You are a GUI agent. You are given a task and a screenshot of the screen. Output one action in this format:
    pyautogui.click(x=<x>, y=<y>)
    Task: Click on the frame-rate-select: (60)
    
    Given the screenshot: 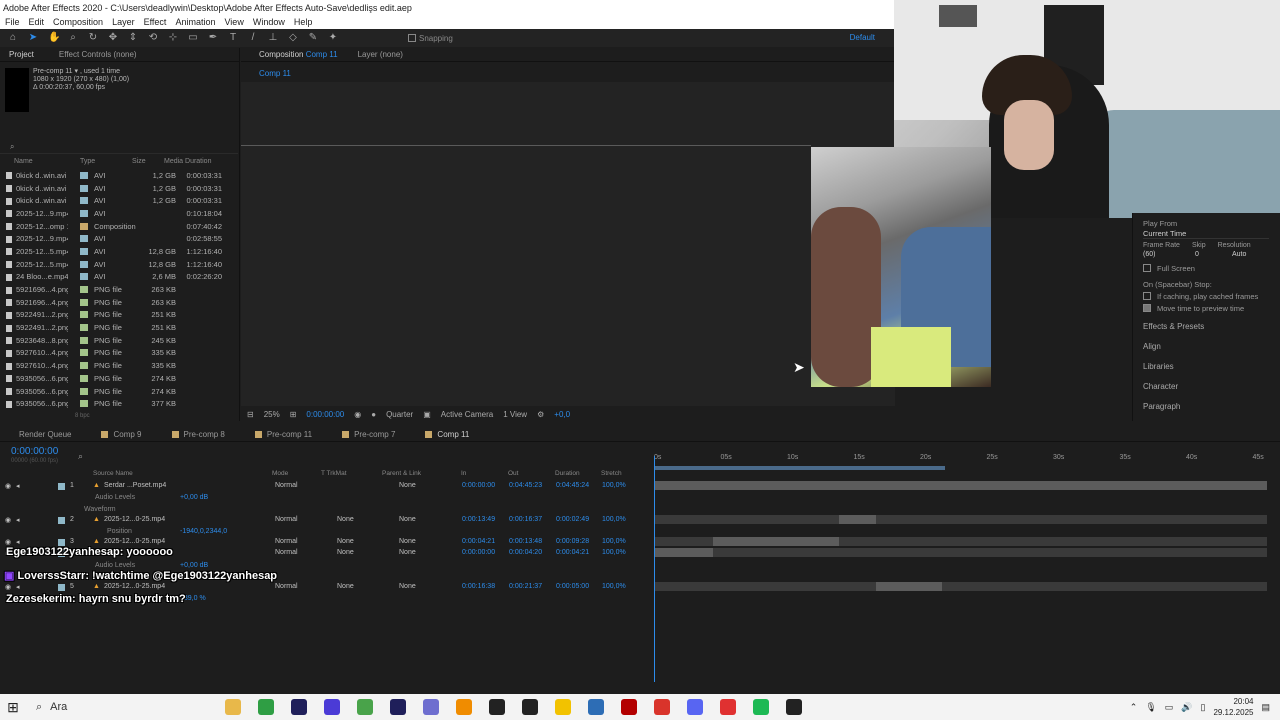 What is the action you would take?
    pyautogui.click(x=1163, y=254)
    